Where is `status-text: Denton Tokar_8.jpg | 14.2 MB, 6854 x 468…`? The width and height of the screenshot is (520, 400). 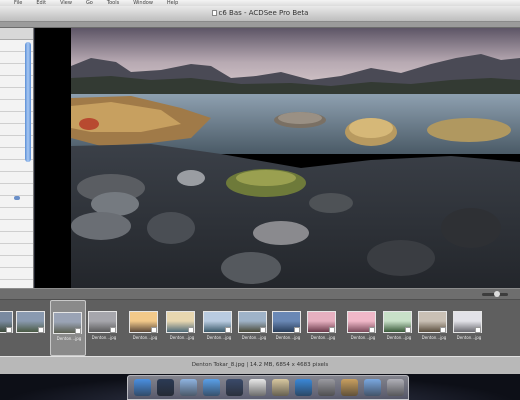
status-text: Denton Tokar_8.jpg | 14.2 MB, 6854 x 468… is located at coordinates (260, 365).